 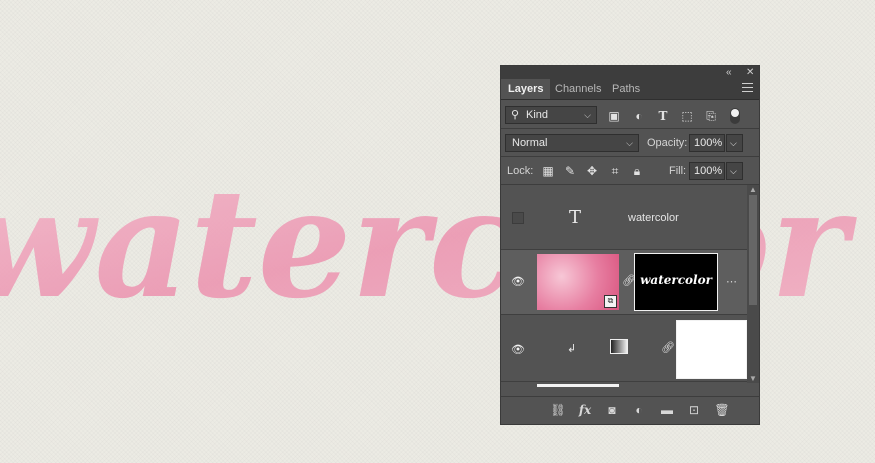 What do you see at coordinates (537, 115) in the screenshot?
I see `filter-kind-label: Kind` at bounding box center [537, 115].